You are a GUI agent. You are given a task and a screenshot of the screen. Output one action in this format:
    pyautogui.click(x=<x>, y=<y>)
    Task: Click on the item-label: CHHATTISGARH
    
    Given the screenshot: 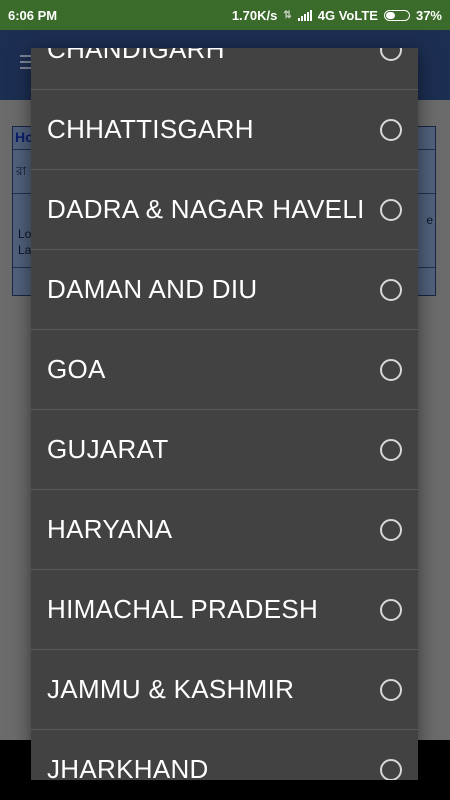 What is the action you would take?
    pyautogui.click(x=150, y=129)
    